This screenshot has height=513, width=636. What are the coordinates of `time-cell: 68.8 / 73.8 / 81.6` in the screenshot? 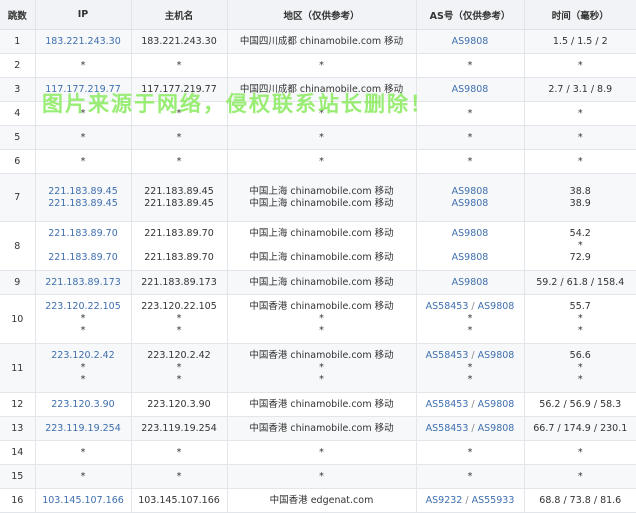 It's located at (580, 501).